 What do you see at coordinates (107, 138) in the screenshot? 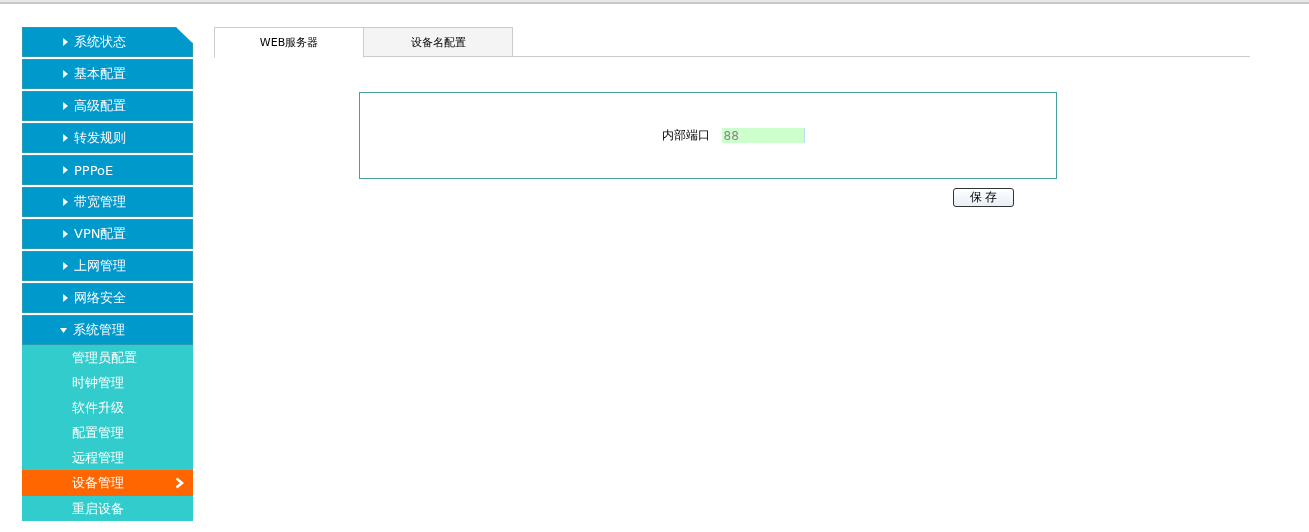
I see `sidebar-item: 转发规则` at bounding box center [107, 138].